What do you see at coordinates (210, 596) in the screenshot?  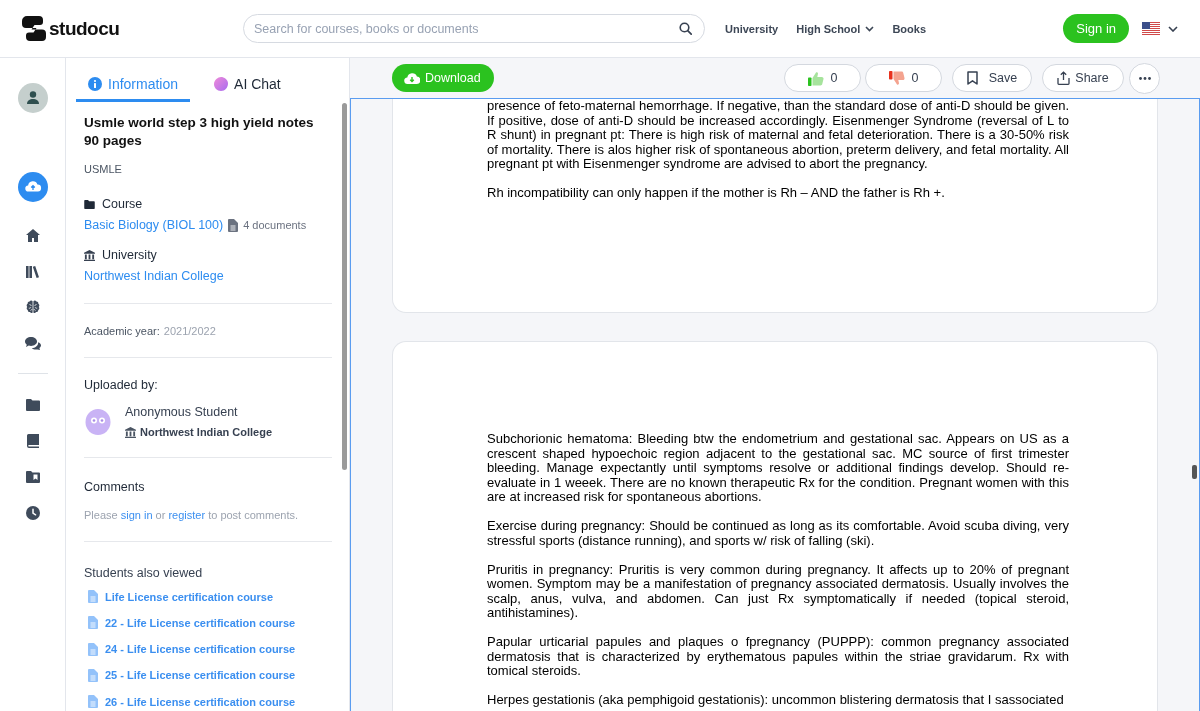 I see `related-document-link: Life License certification course` at bounding box center [210, 596].